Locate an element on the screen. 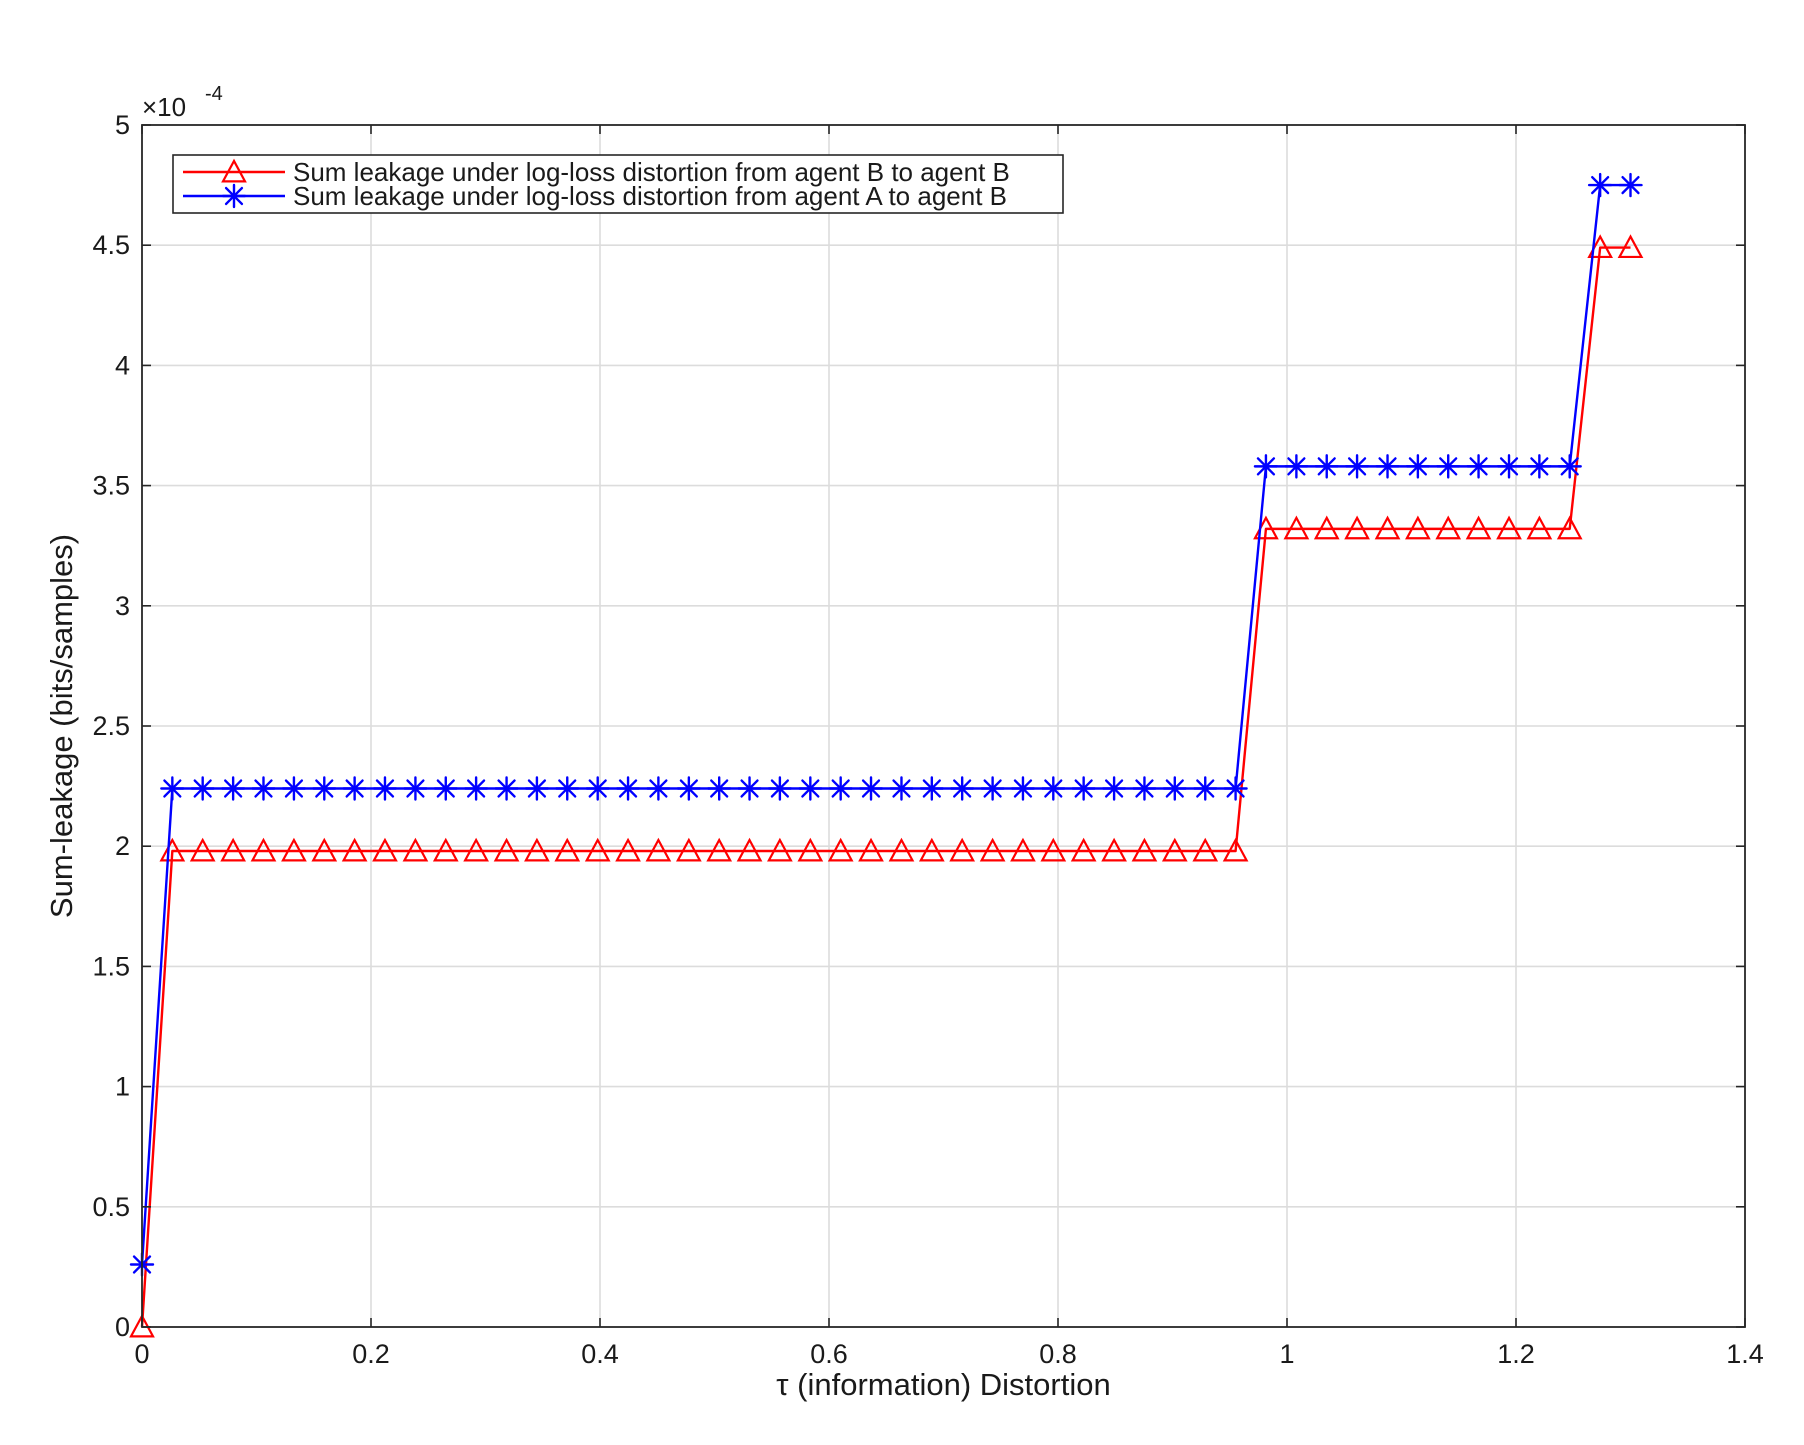 This screenshot has height=1445, width=1804. y-tick-label: 2.5 is located at coordinates (111, 726).